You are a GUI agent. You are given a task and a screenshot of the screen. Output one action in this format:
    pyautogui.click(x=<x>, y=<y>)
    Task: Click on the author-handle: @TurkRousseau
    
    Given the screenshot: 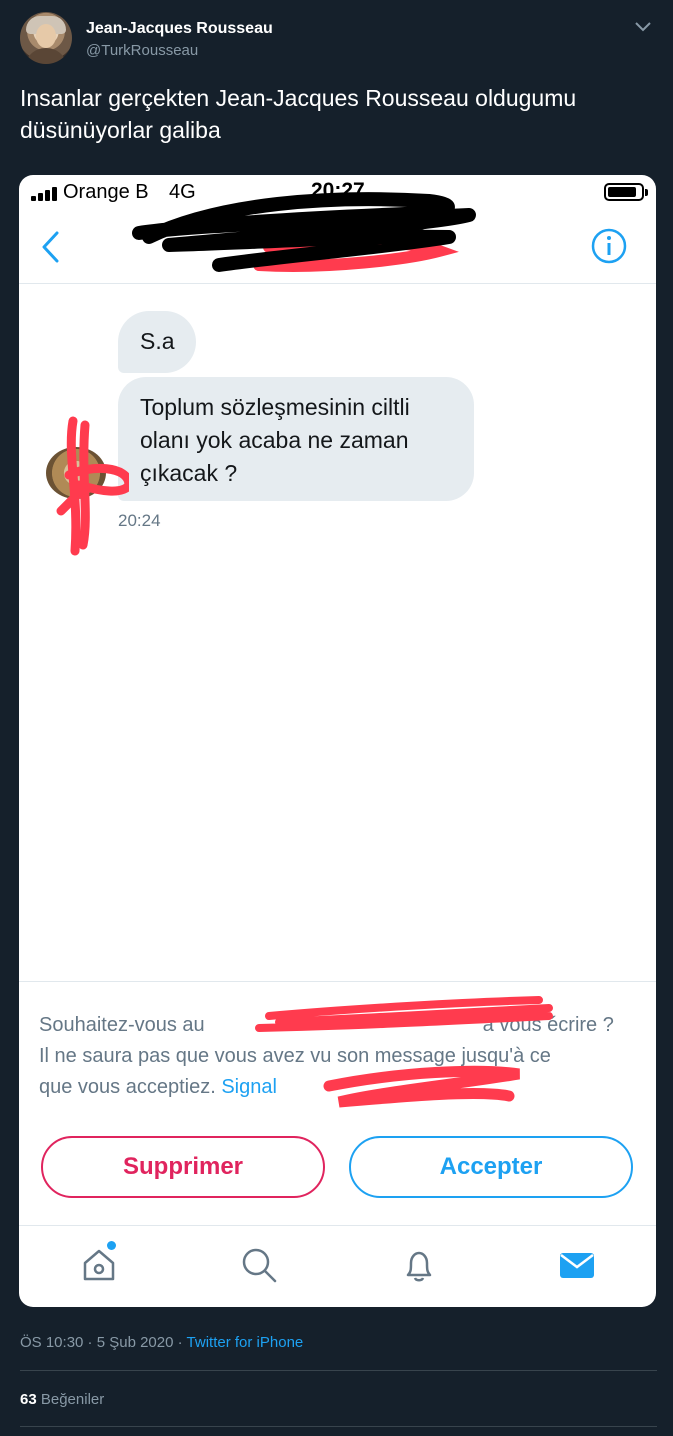 What is the action you would take?
    pyautogui.click(x=142, y=50)
    